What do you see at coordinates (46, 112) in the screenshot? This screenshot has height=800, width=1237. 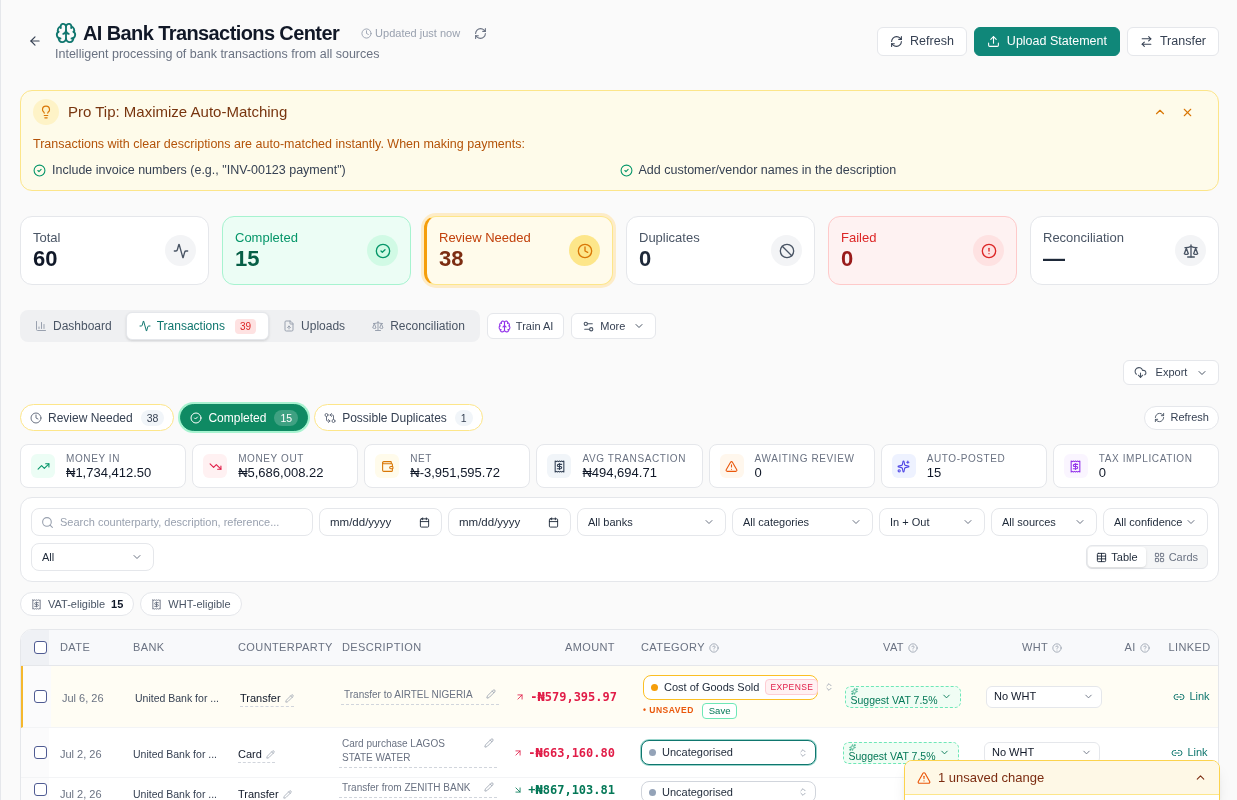 I see `lightbulb-icon` at bounding box center [46, 112].